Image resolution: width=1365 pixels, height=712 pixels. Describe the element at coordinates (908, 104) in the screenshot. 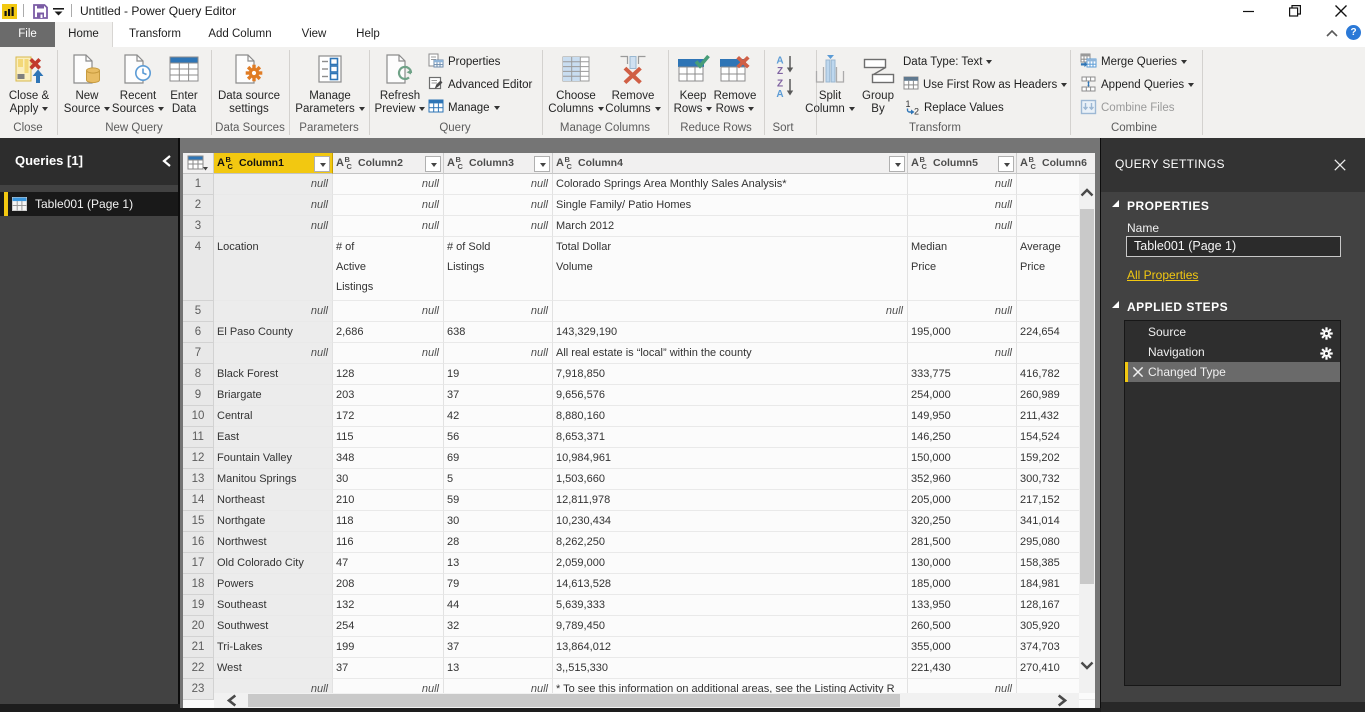

I see `svg-text: 1` at that location.